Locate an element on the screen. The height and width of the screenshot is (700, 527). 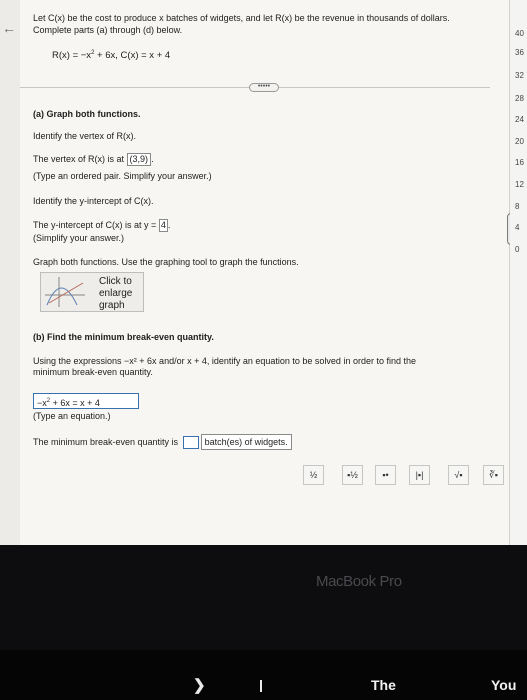
y-axis-tick: 4 is located at coordinates (517, 227).